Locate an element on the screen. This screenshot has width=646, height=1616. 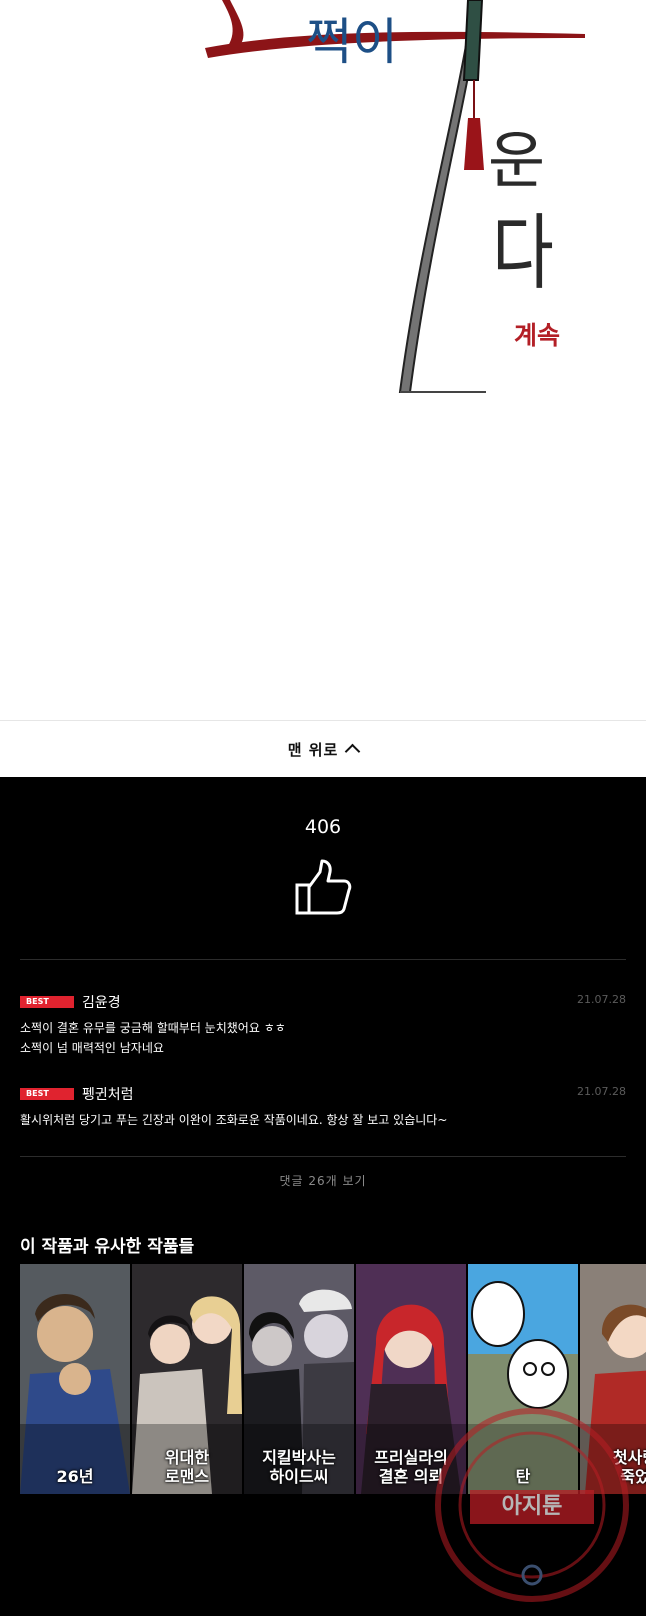
similar-work-title: 지킬박사는 하이드씨 is located at coordinates (299, 1467).